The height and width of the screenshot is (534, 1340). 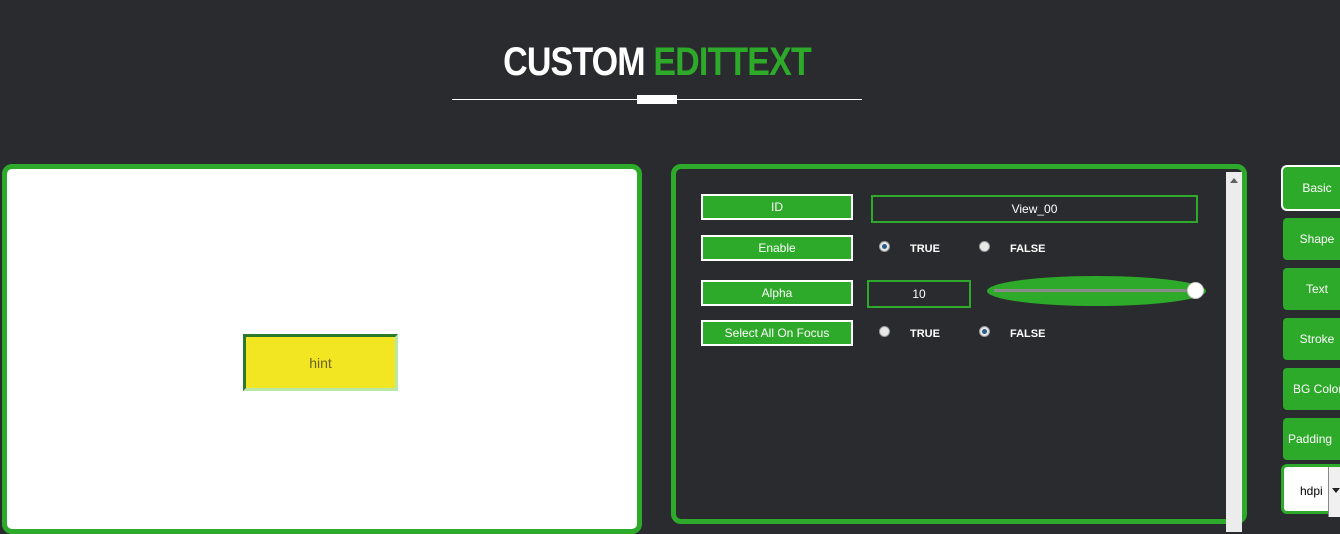 I want to click on preview-edittext: hint, so click(x=320, y=362).